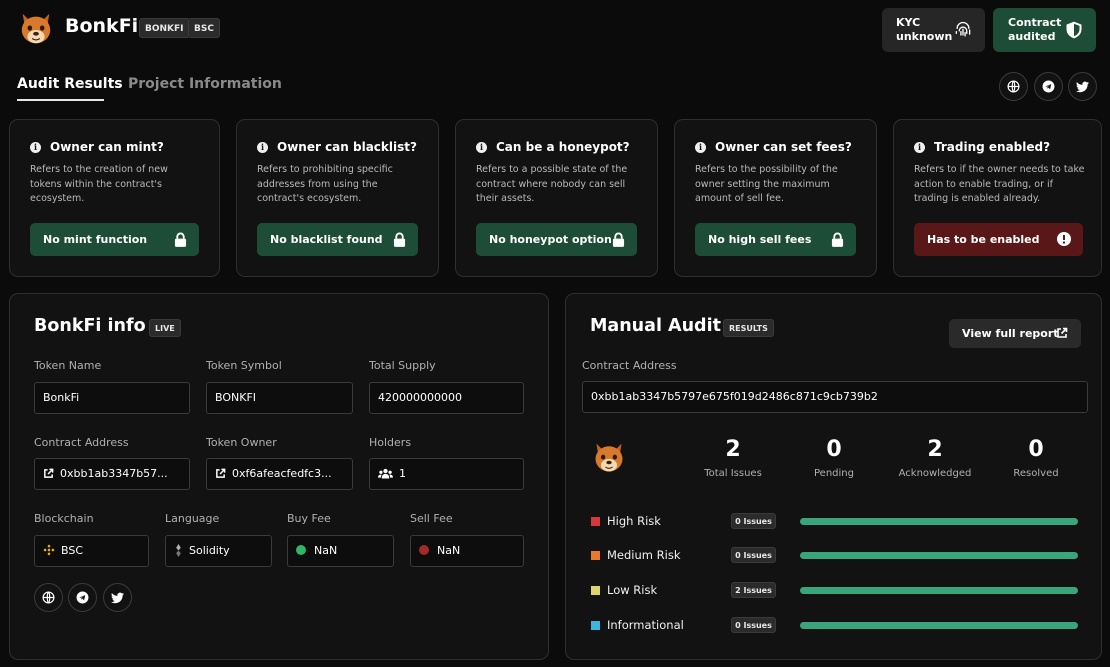 The height and width of the screenshot is (667, 1110). Describe the element at coordinates (753, 521) in the screenshot. I see `high-risk-count: 0 Issues` at that location.